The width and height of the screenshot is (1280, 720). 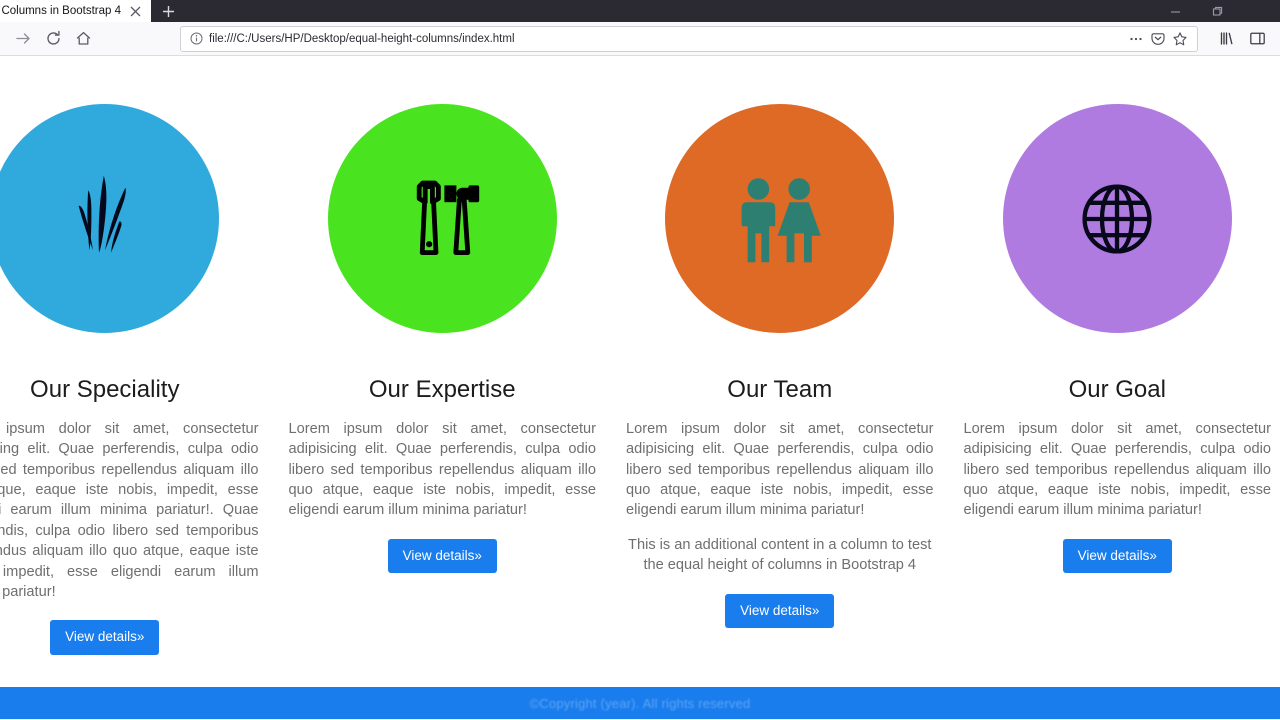 What do you see at coordinates (105, 389) in the screenshot?
I see `card-title: Our Speciality` at bounding box center [105, 389].